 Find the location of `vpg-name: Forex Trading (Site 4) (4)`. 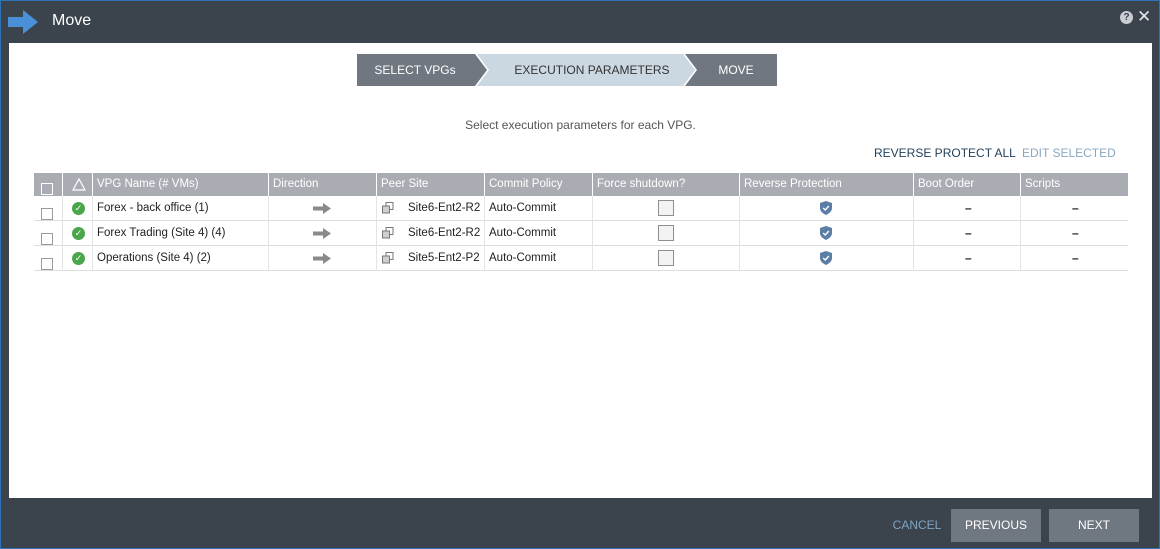

vpg-name: Forex Trading (Site 4) (4) is located at coordinates (181, 233).